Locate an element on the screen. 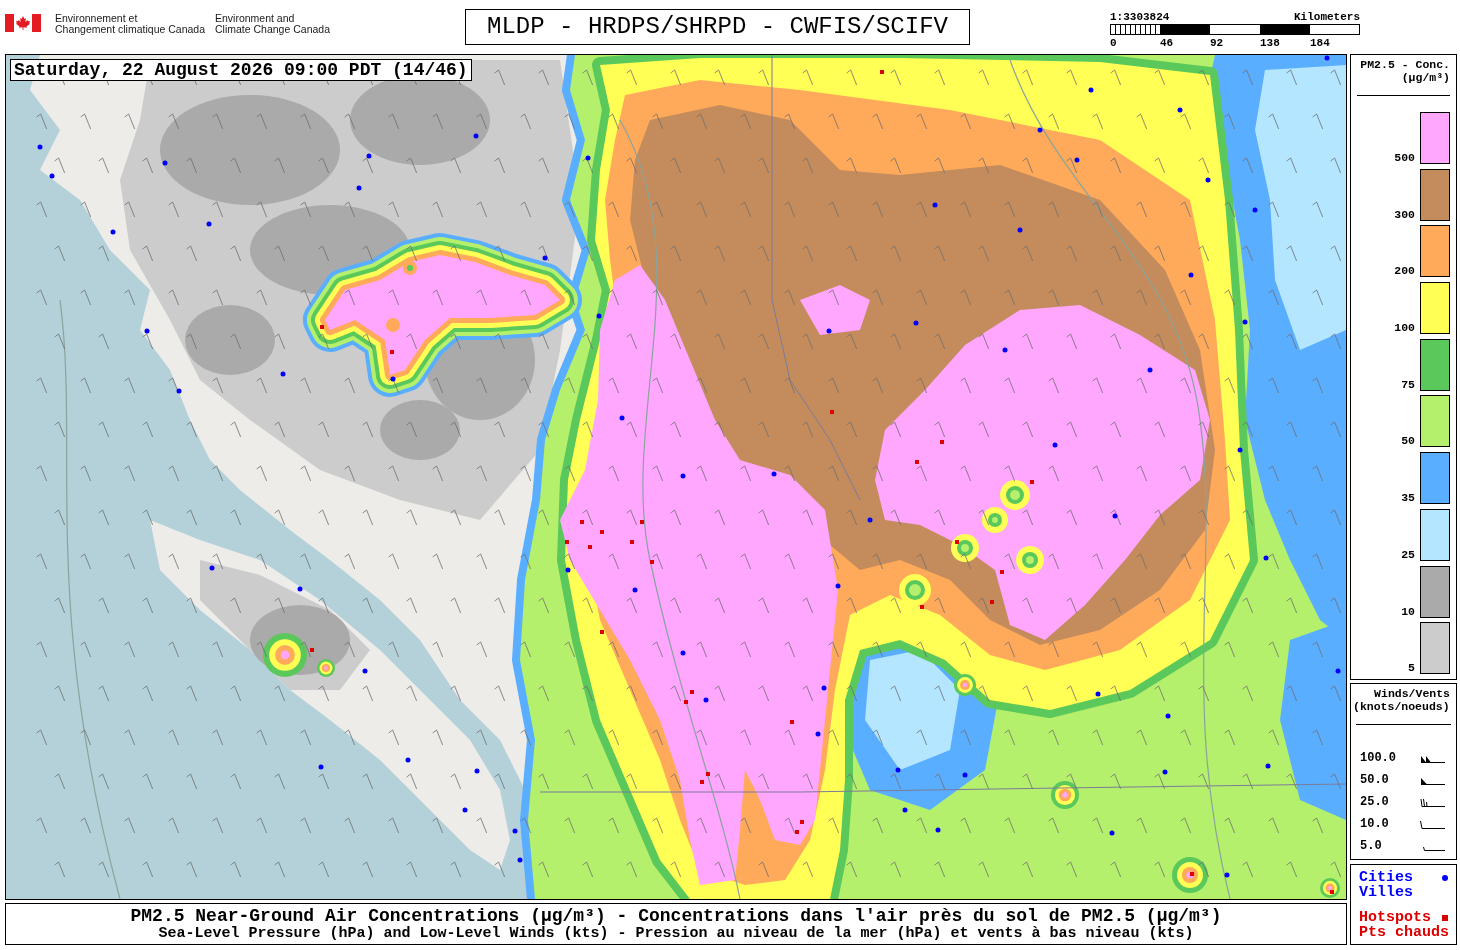  legend-value-label: 50 is located at coordinates (1408, 441).